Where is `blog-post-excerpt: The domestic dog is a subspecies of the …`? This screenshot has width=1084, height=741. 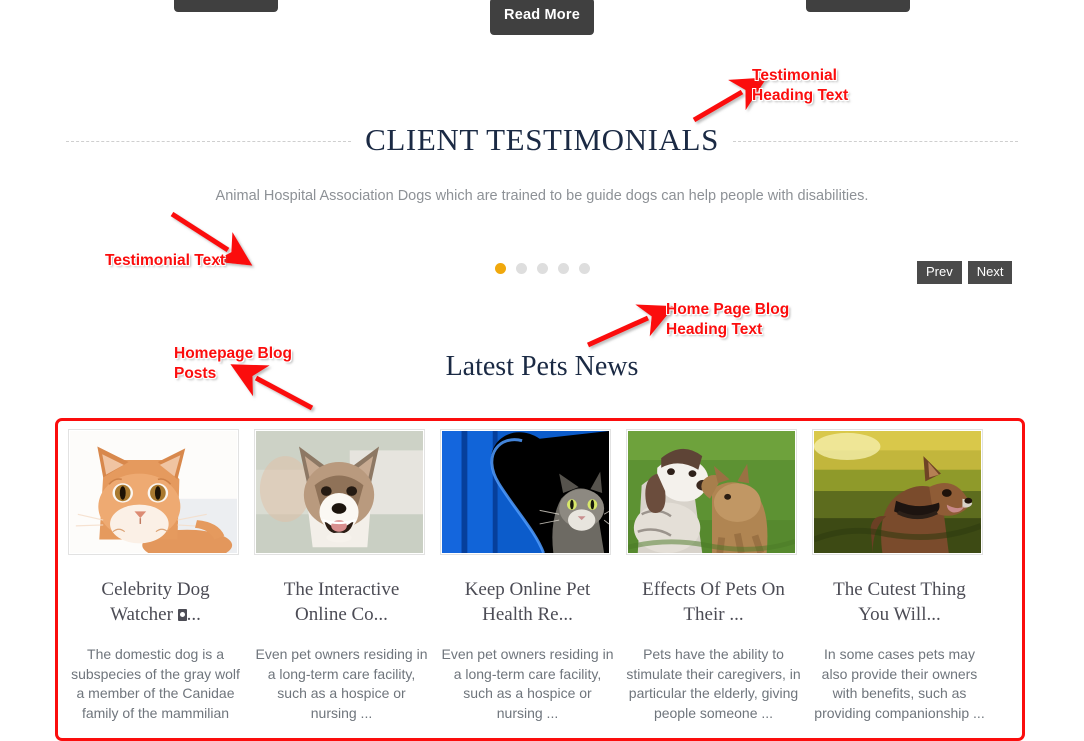 blog-post-excerpt: The domestic dog is a subspecies of the … is located at coordinates (155, 683).